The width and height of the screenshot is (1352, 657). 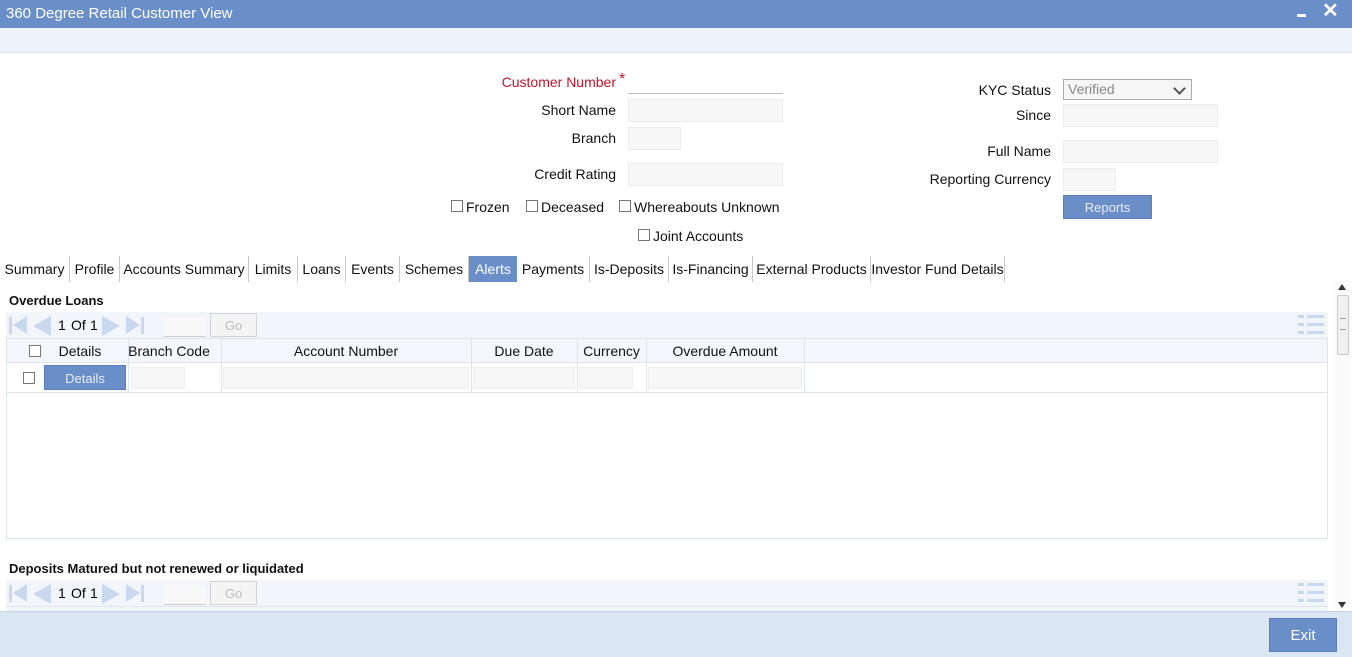 I want to click on short-name-field, so click(x=705, y=110).